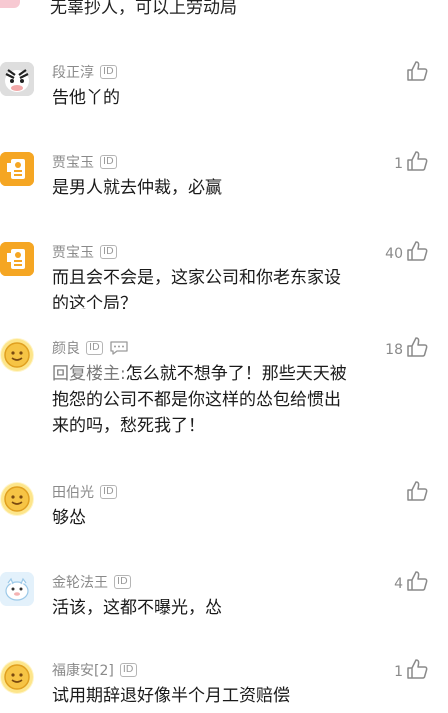 This screenshot has width=448, height=713. Describe the element at coordinates (128, 426) in the screenshot. I see `comment-text-line: 来的吗，愁死我了！` at that location.